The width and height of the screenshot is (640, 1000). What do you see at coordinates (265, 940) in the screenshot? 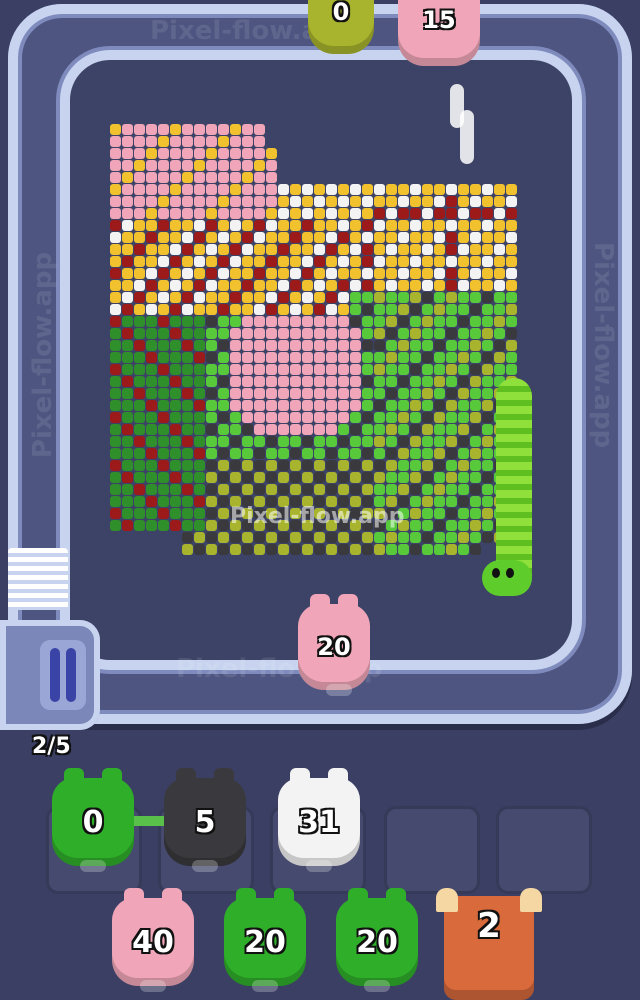
I see `waiting-pig-green-1: 20` at bounding box center [265, 940].